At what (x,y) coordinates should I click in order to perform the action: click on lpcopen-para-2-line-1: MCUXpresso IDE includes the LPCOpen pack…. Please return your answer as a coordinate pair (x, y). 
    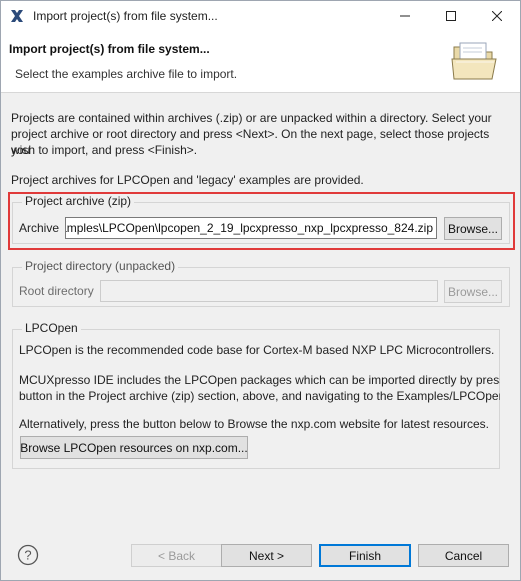
    Looking at the image, I should click on (259, 380).